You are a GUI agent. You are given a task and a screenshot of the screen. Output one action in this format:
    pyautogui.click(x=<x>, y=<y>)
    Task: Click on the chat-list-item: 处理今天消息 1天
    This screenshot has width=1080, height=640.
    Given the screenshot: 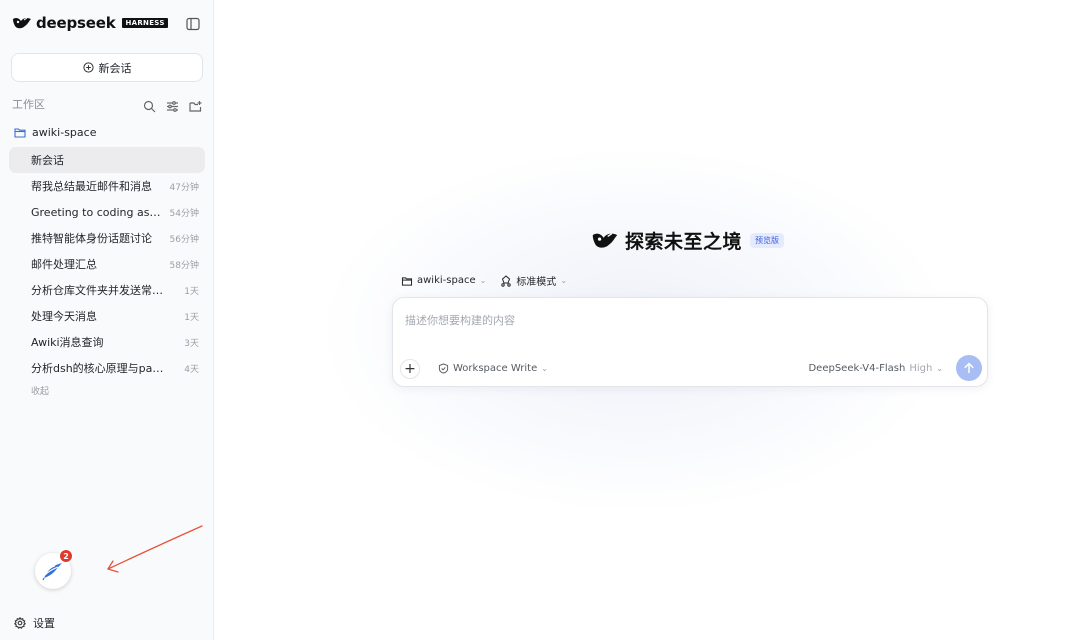 What is the action you would take?
    pyautogui.click(x=107, y=316)
    